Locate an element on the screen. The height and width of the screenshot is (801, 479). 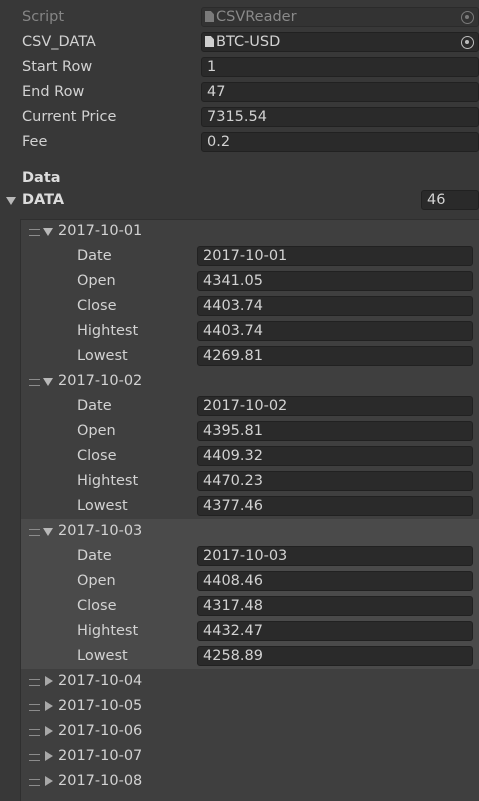
list-element-collapsed: 2017-10-06 is located at coordinates (239, 731).